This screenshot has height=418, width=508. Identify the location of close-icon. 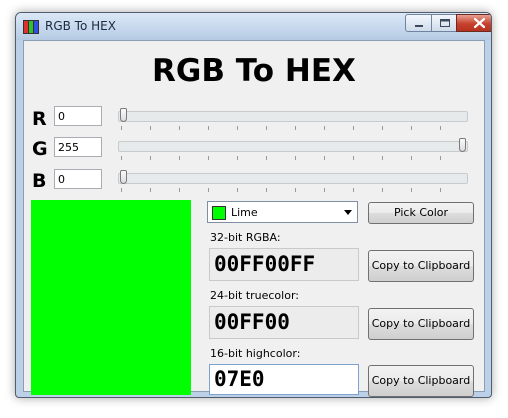
(479, 23).